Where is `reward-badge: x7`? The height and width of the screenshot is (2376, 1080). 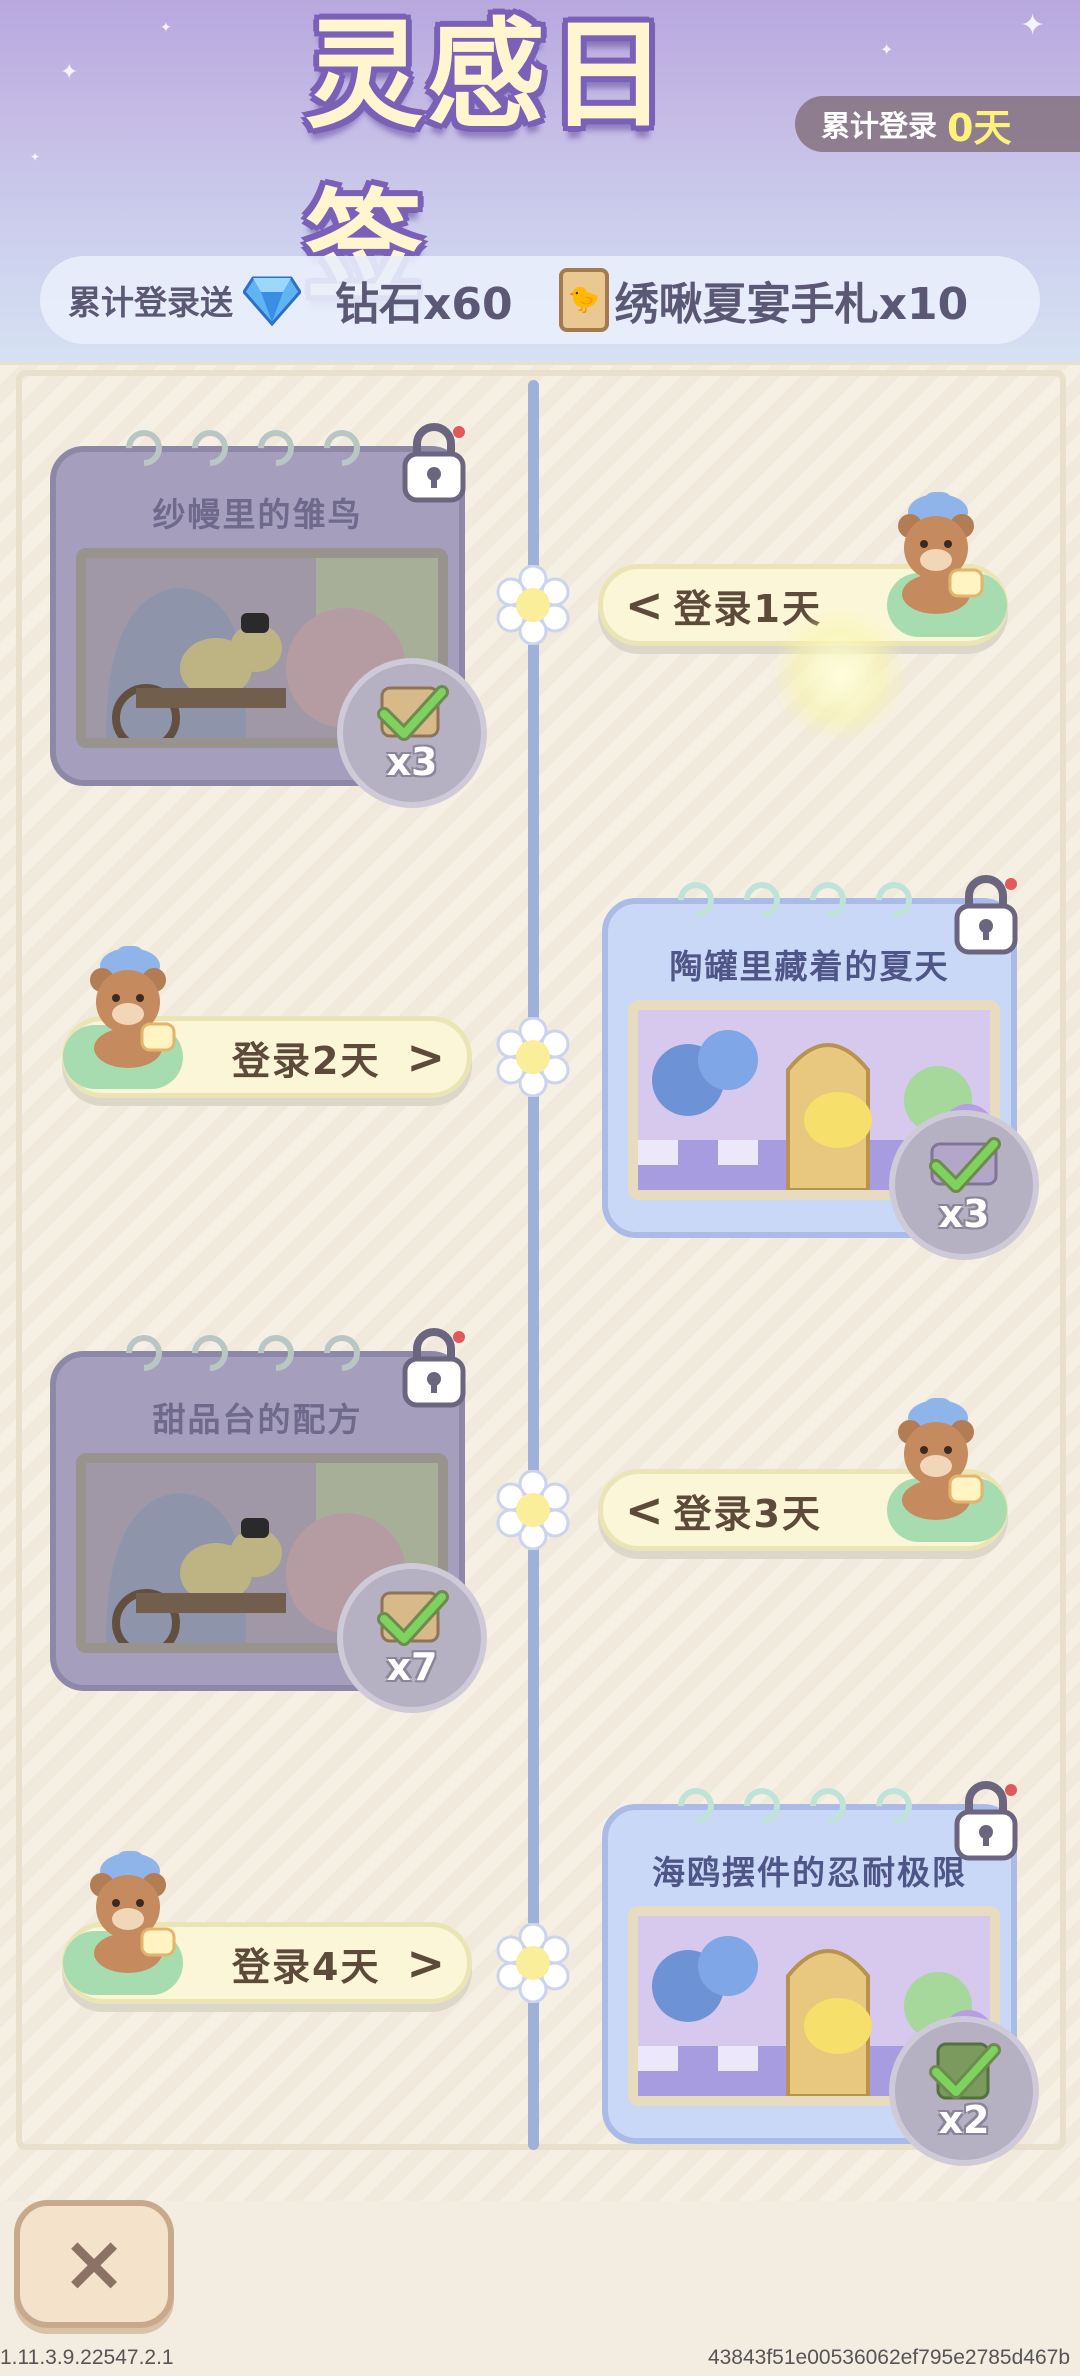 reward-badge: x7 is located at coordinates (412, 1638).